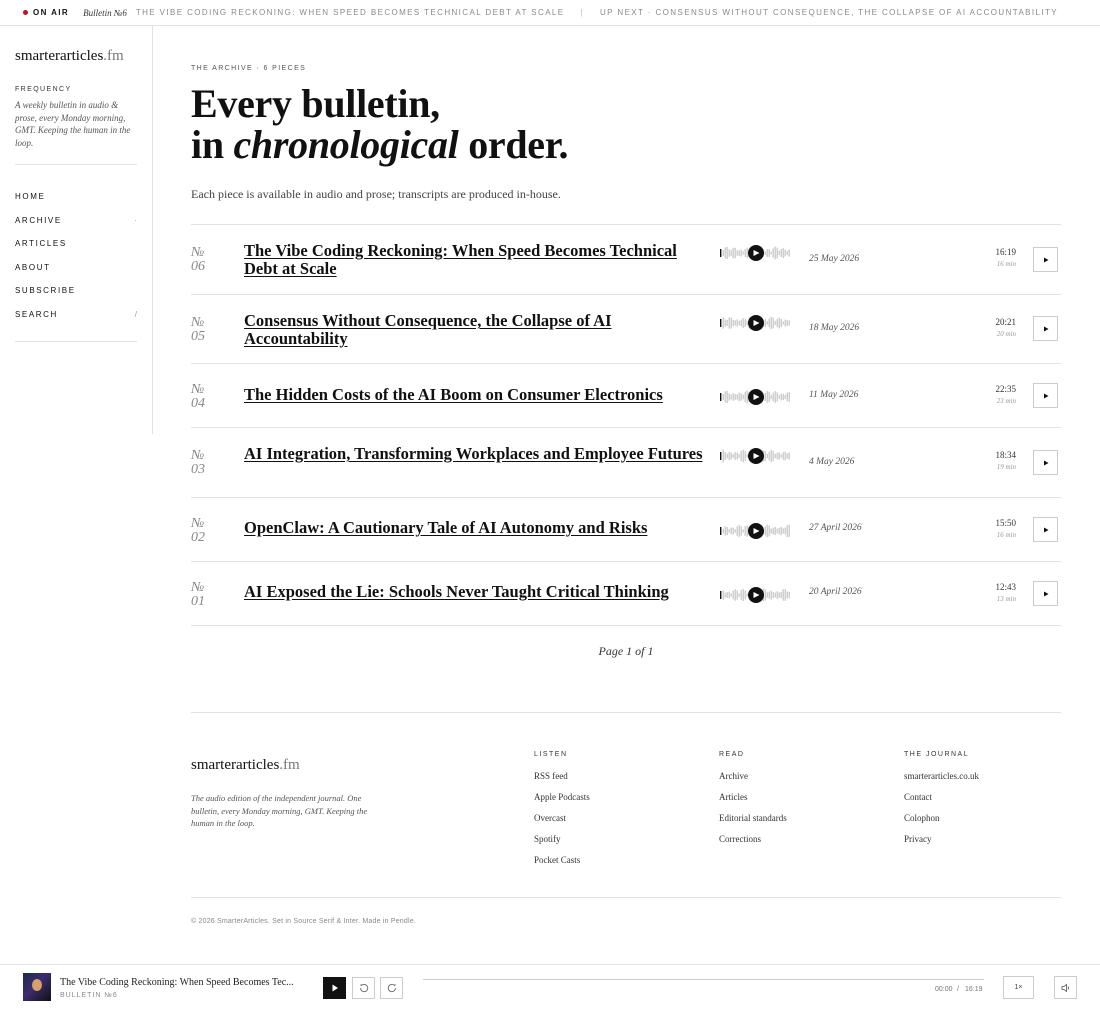 This screenshot has height=1010, width=1100. What do you see at coordinates (1065, 987) in the screenshot?
I see `volume-button` at bounding box center [1065, 987].